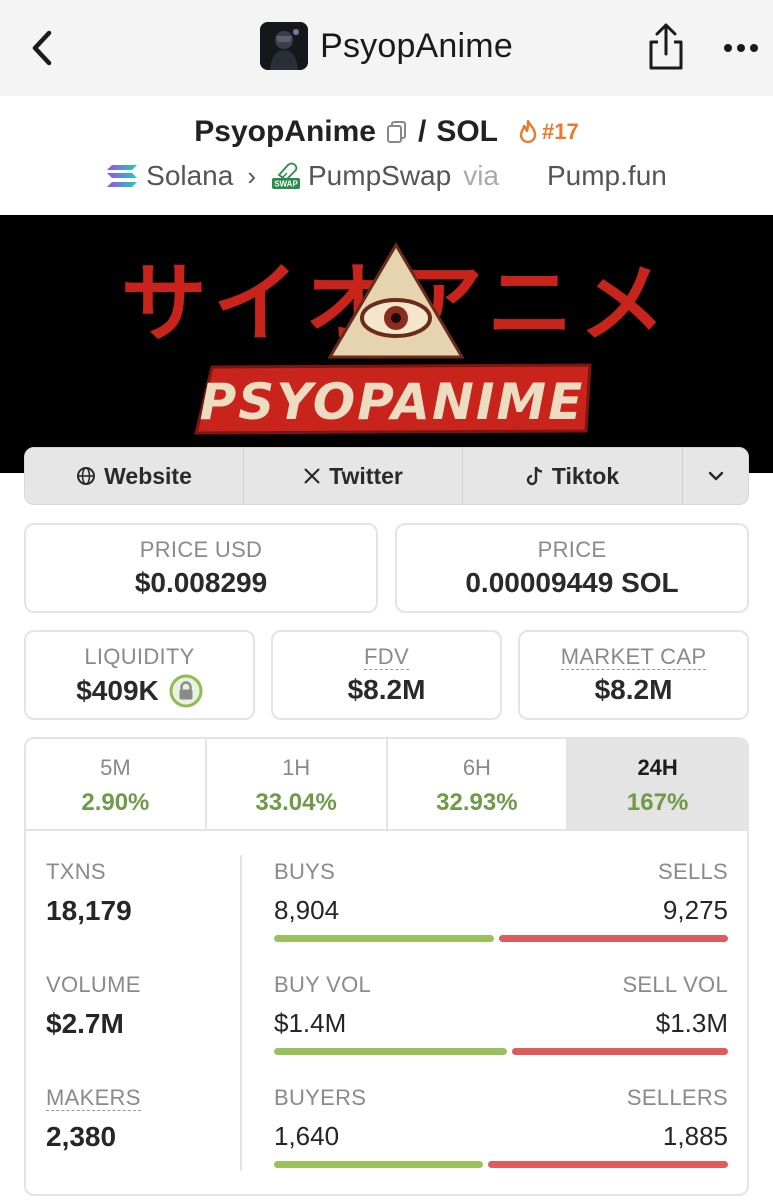 Image resolution: width=773 pixels, height=1200 pixels. Describe the element at coordinates (296, 767) in the screenshot. I see `tab-label: 1H` at that location.